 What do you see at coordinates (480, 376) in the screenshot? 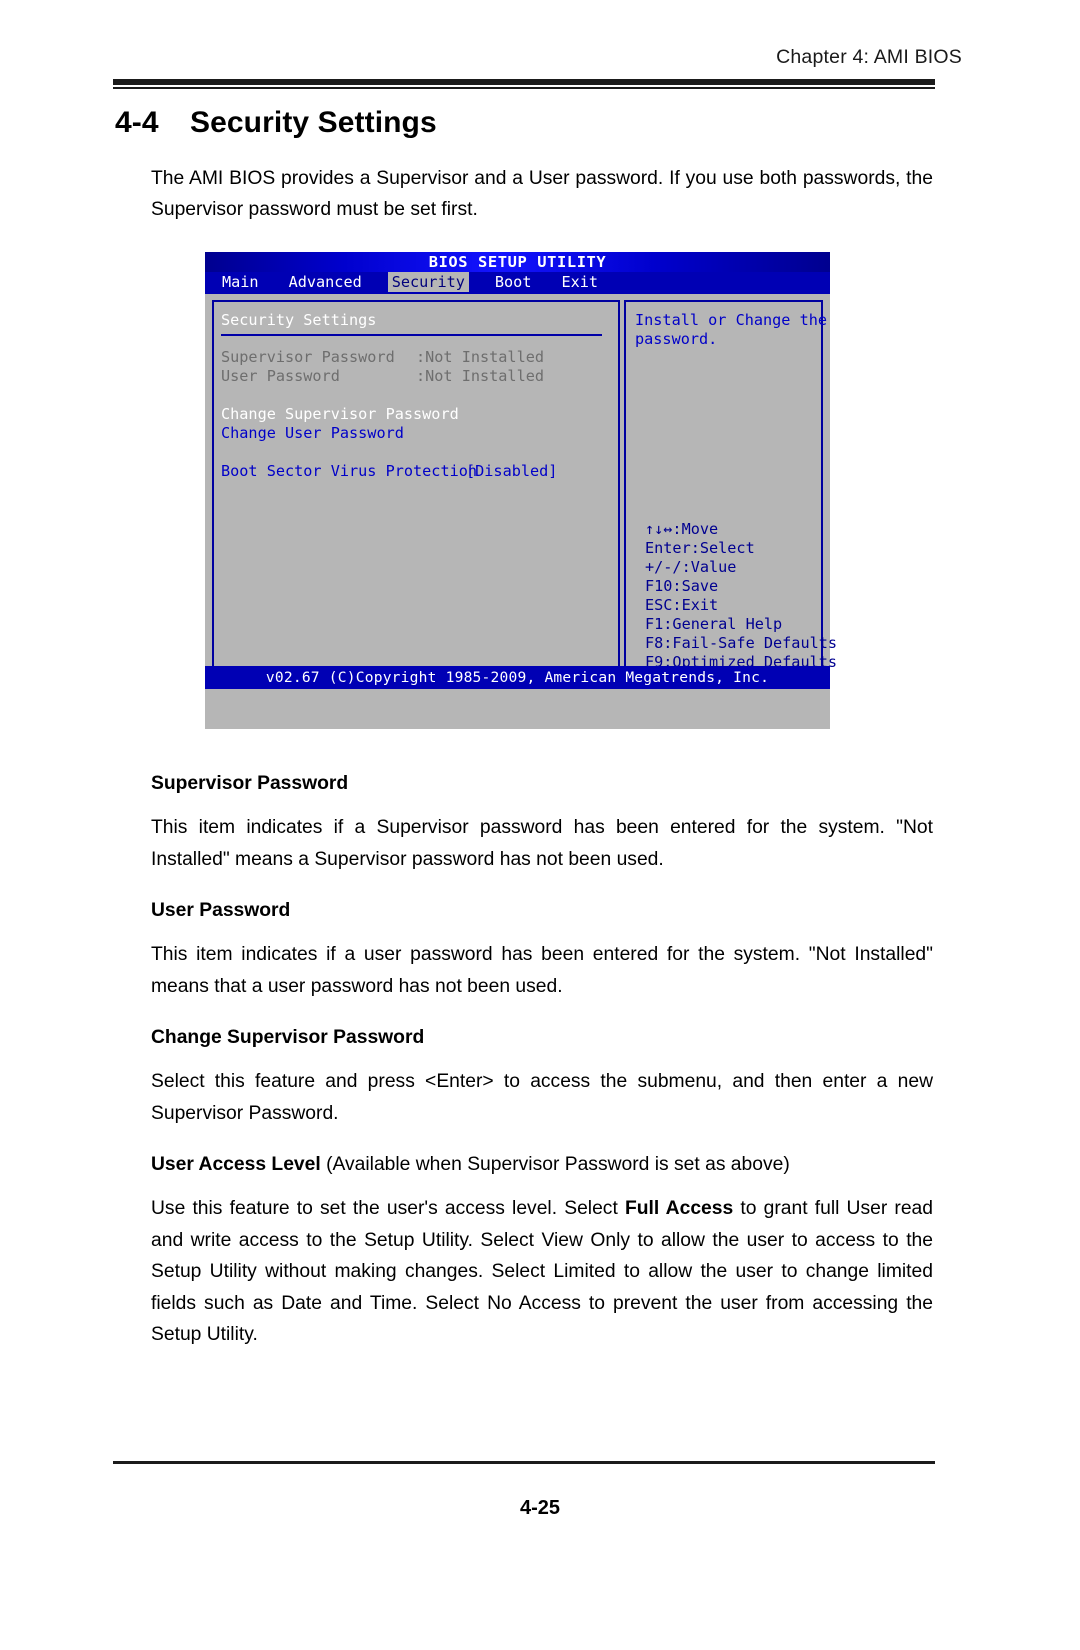
I see `bios-value-user-password: :Not Installed` at bounding box center [480, 376].